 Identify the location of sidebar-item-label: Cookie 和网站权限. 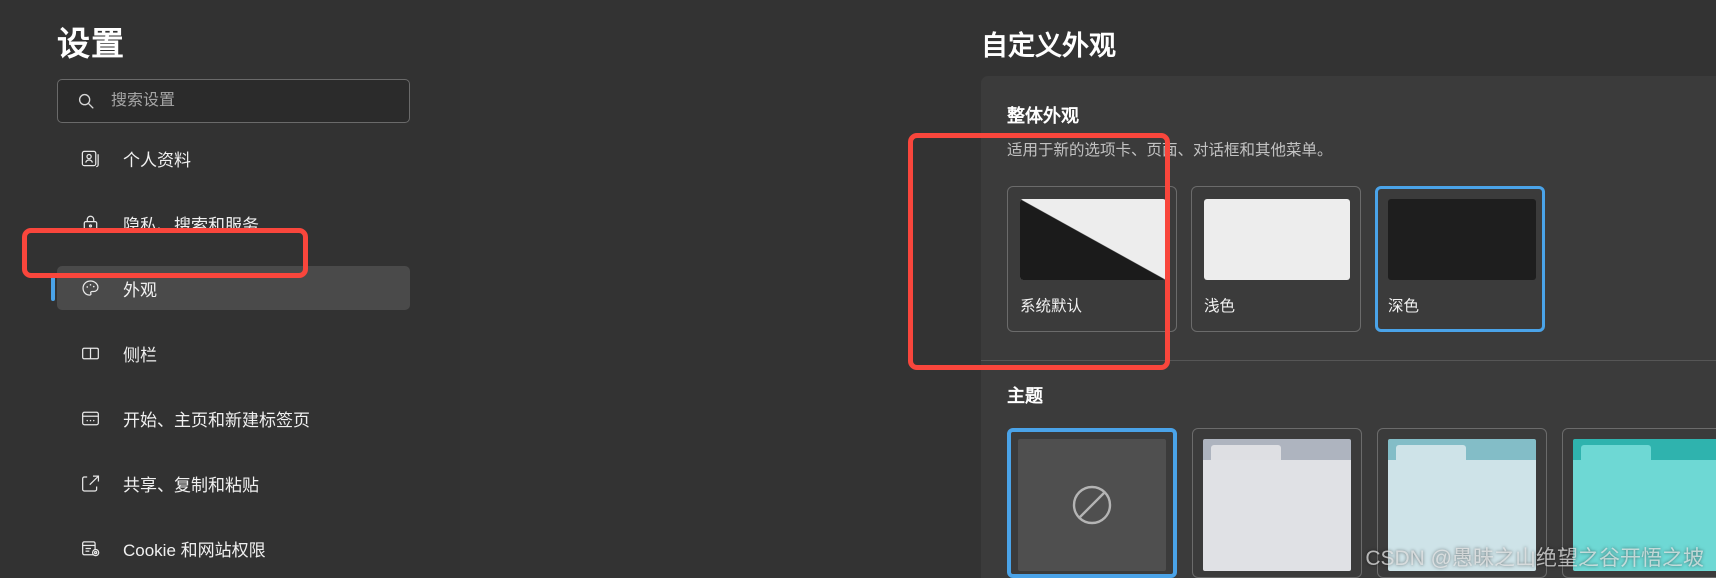
(194, 550).